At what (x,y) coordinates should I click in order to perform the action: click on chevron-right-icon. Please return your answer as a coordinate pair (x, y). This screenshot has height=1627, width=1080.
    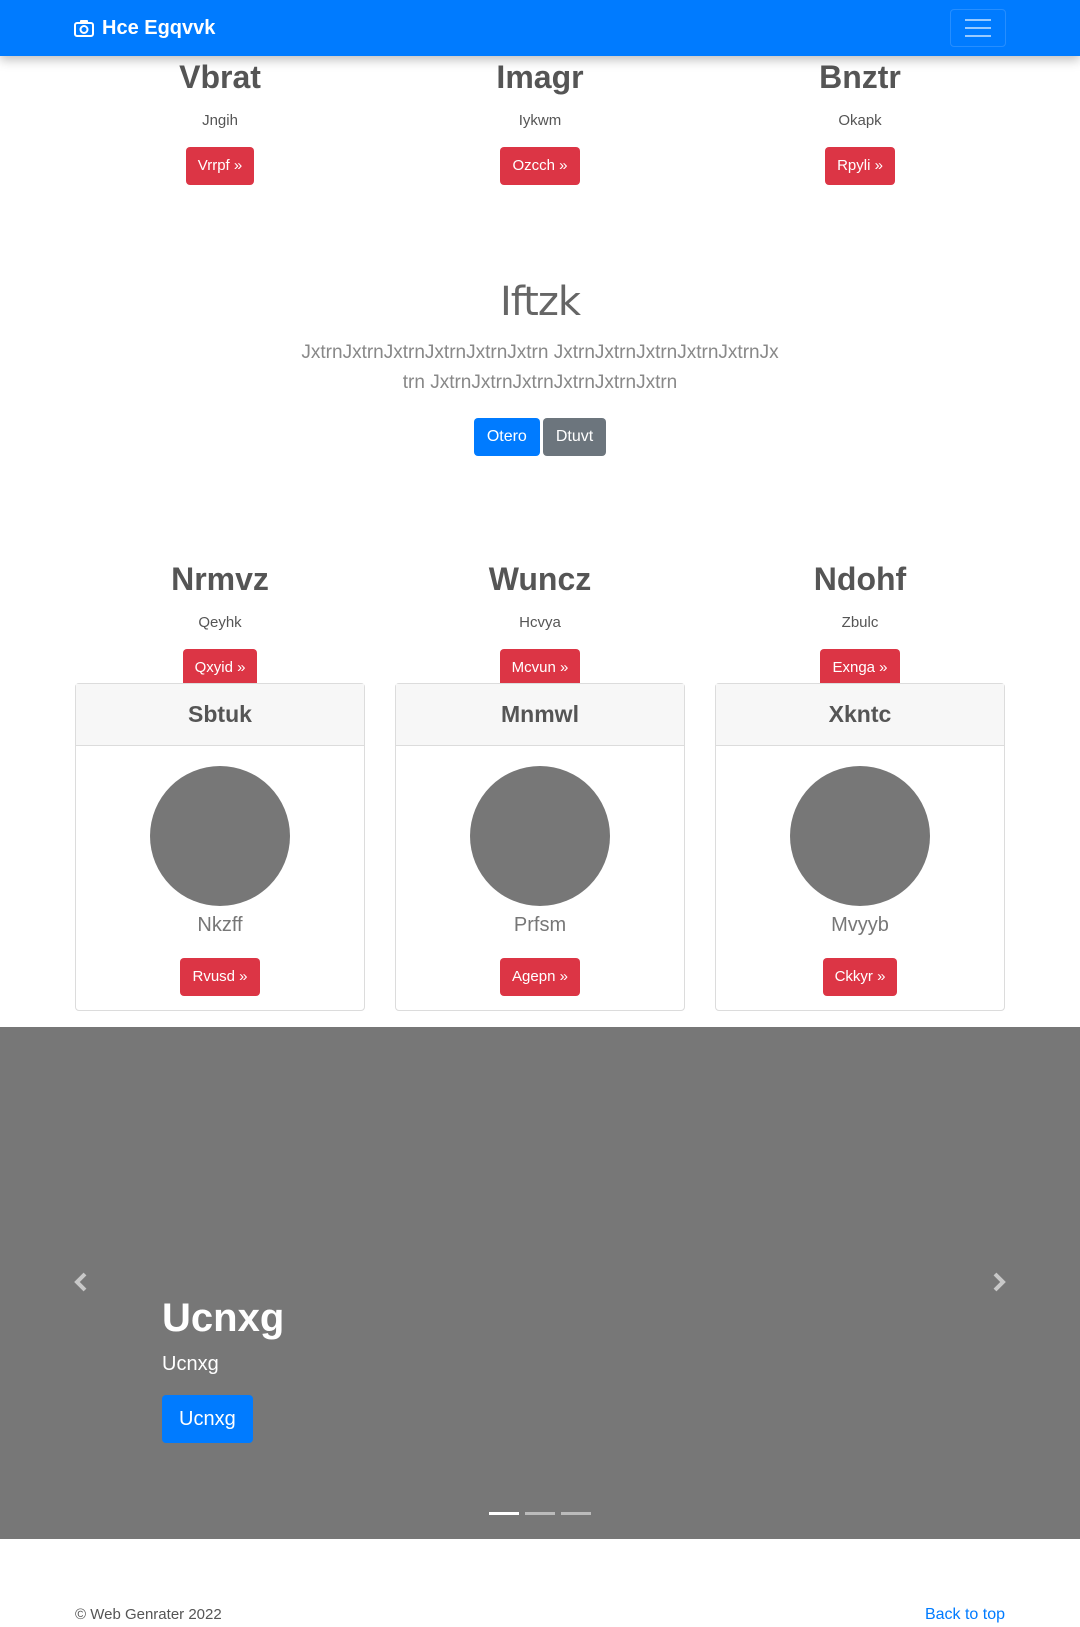
    Looking at the image, I should click on (999, 1282).